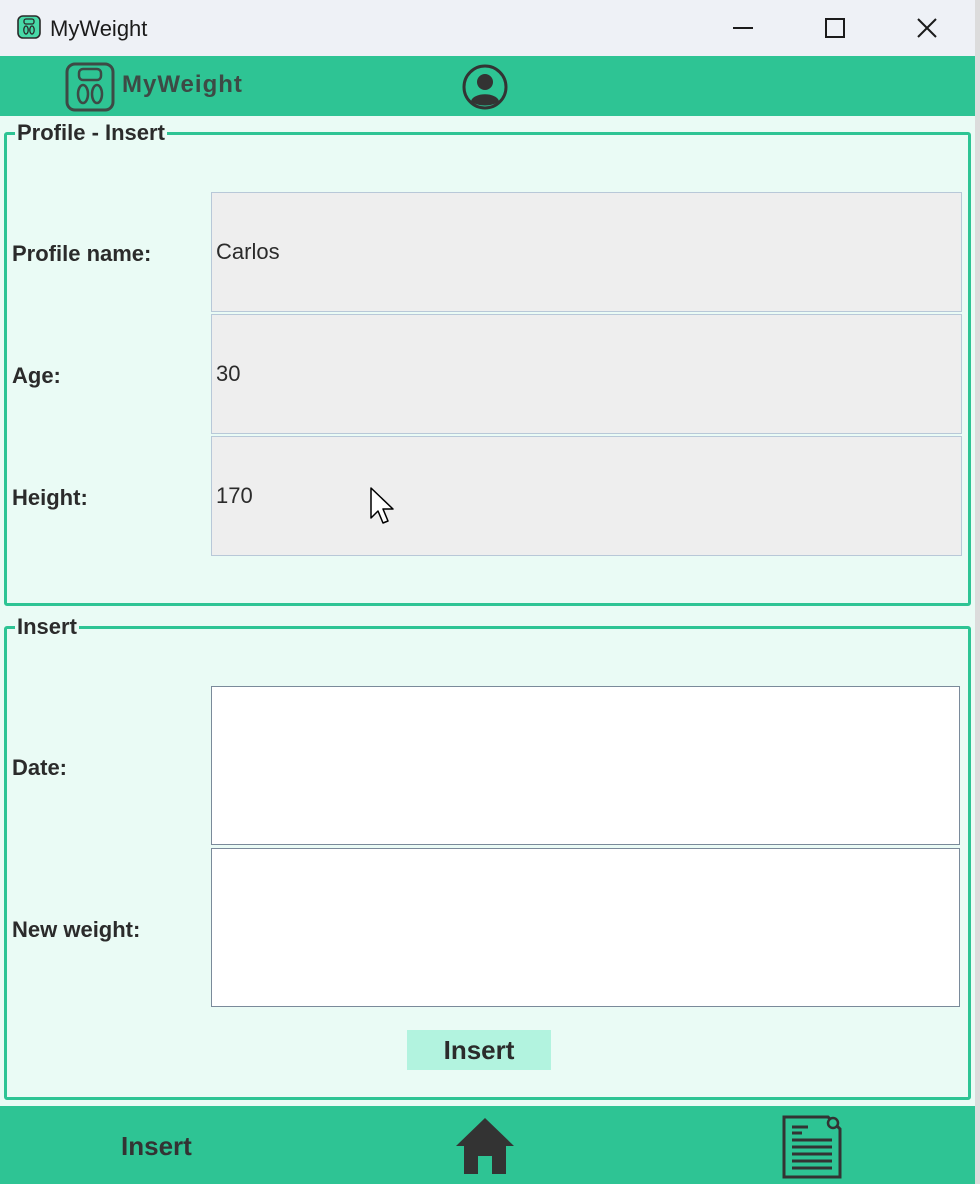 Image resolution: width=980 pixels, height=1184 pixels. I want to click on age-field: 30, so click(586, 374).